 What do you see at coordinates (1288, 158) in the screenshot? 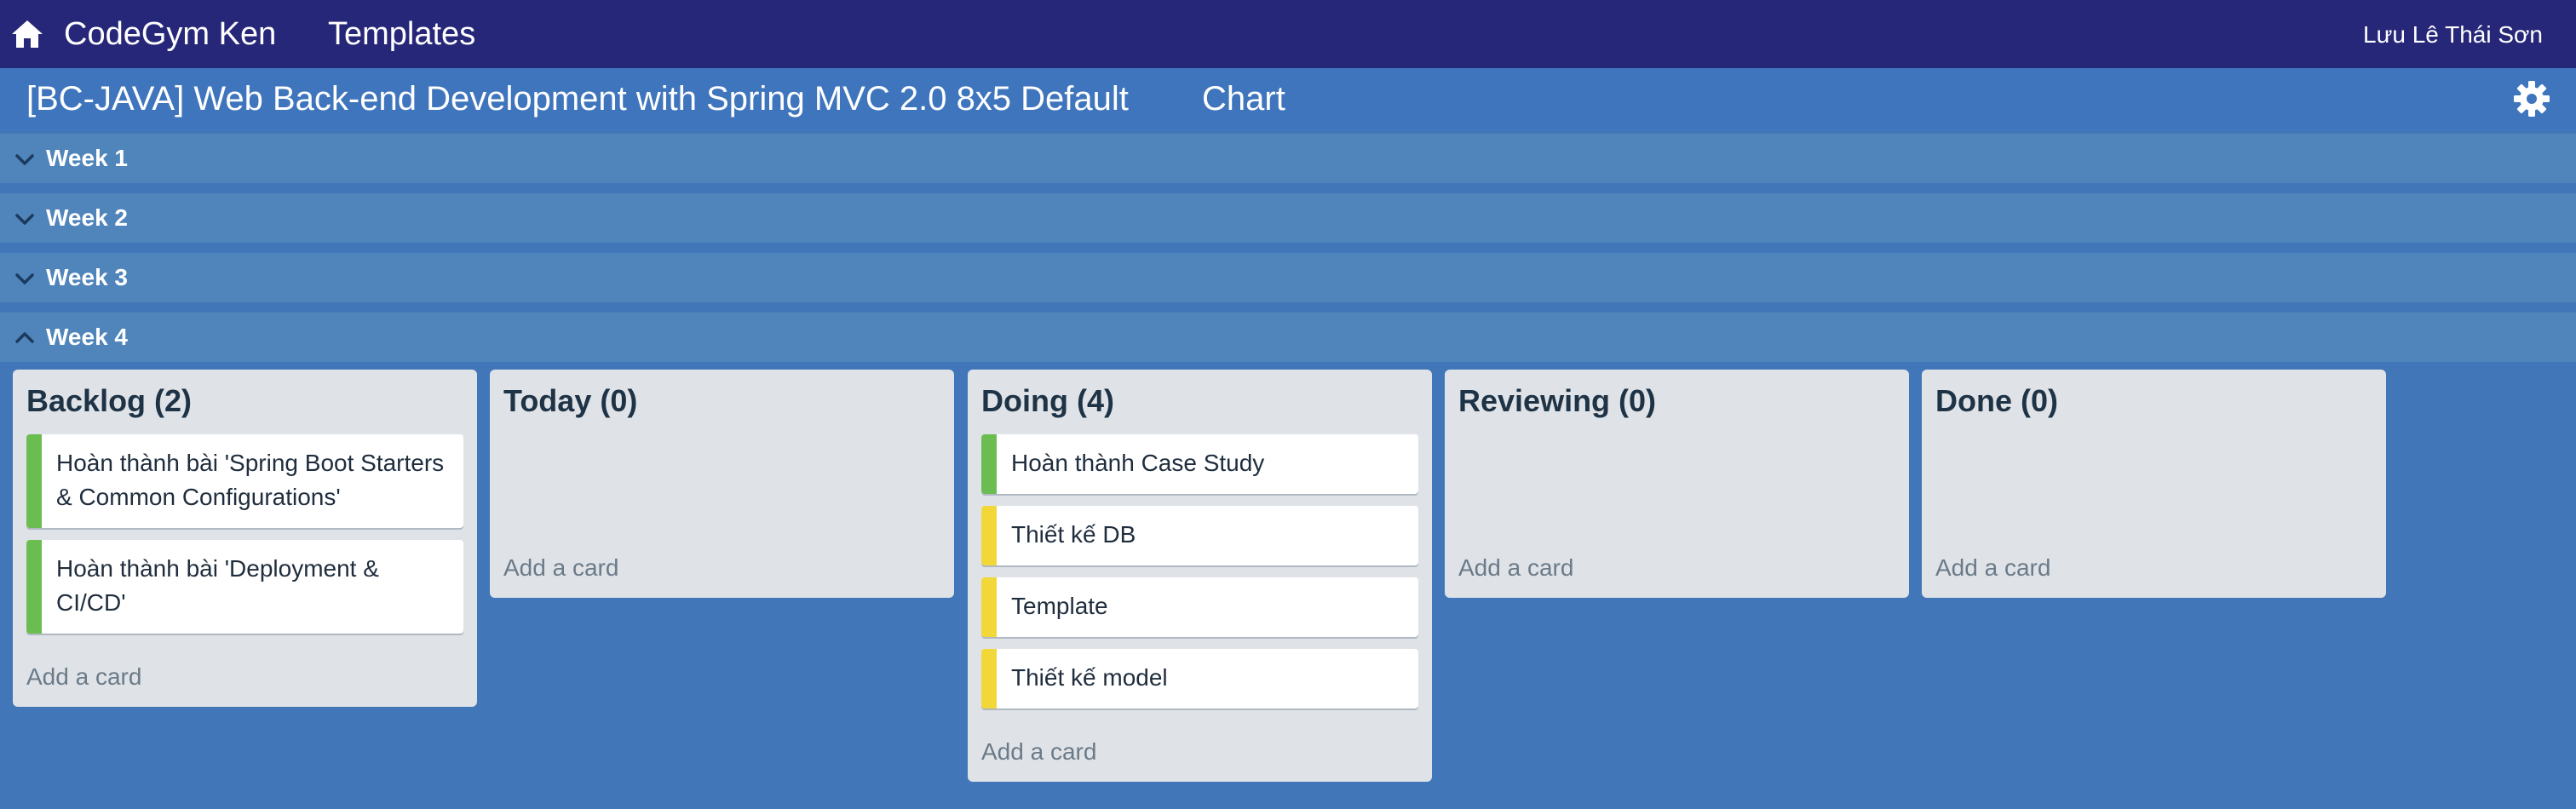
I see `week-row-1: Week 1` at bounding box center [1288, 158].